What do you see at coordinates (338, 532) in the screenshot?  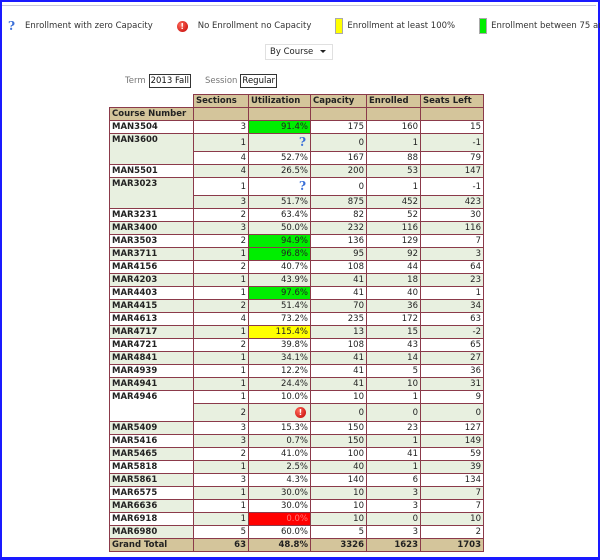 I see `capacity-cell: 5` at bounding box center [338, 532].